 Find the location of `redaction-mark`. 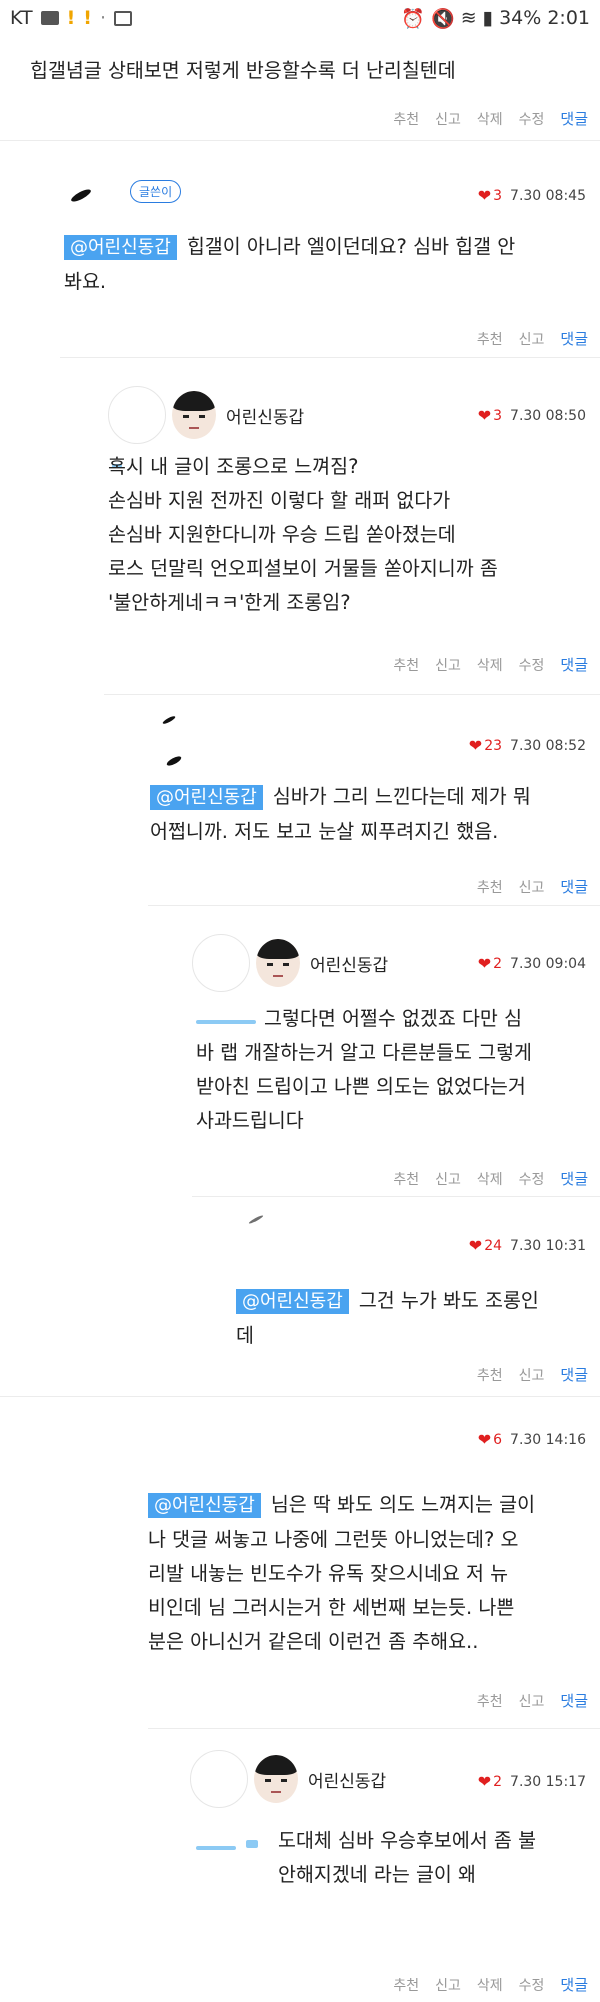

redaction-mark is located at coordinates (216, 1848).